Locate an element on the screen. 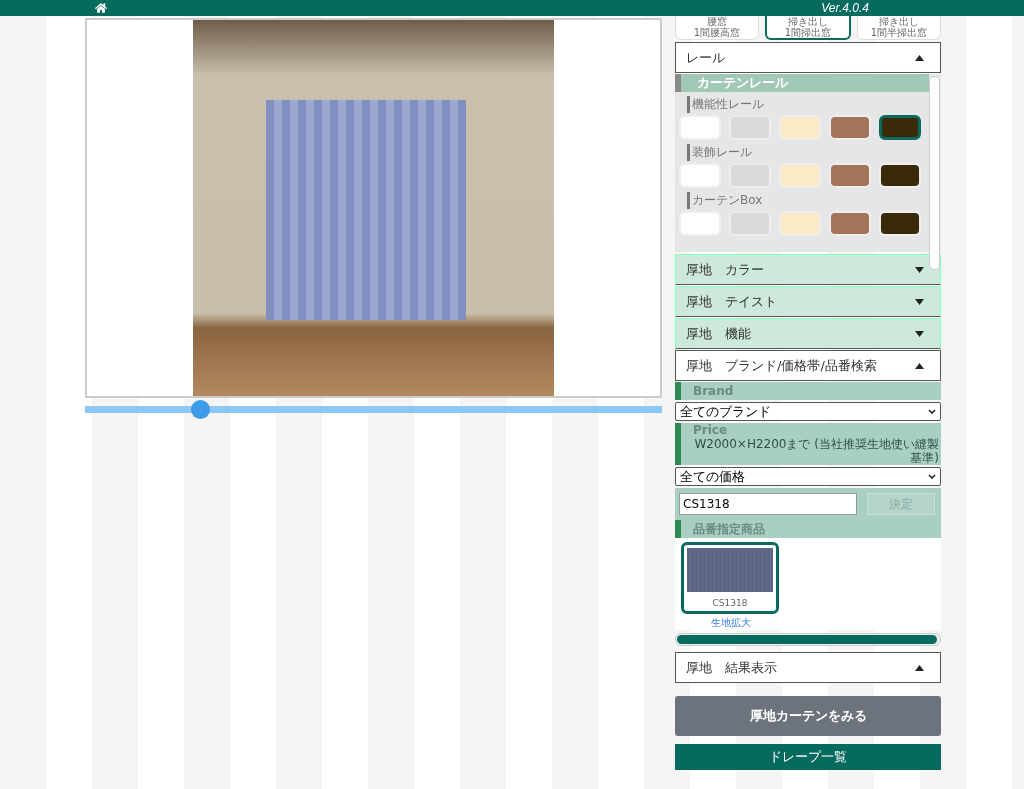 The image size is (1024, 789). color-swatch is located at coordinates (900, 127).